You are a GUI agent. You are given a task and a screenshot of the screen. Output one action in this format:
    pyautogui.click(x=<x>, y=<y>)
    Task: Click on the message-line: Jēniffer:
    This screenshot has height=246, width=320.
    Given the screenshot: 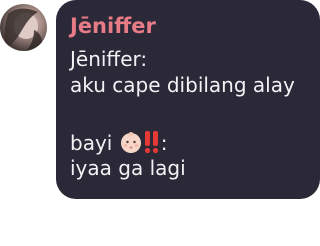 What is the action you would take?
    pyautogui.click(x=109, y=59)
    